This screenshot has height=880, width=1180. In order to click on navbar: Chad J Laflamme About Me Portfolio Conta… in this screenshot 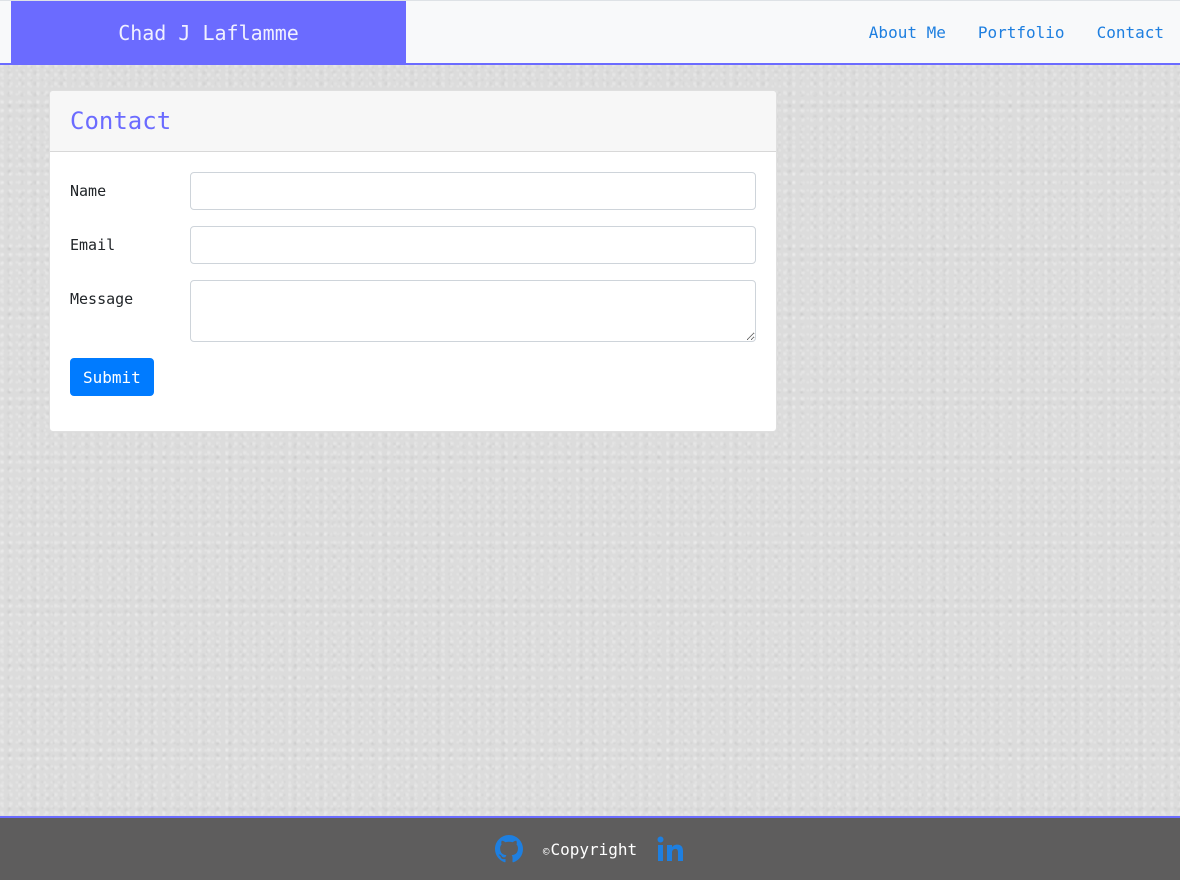, I will do `click(590, 32)`.